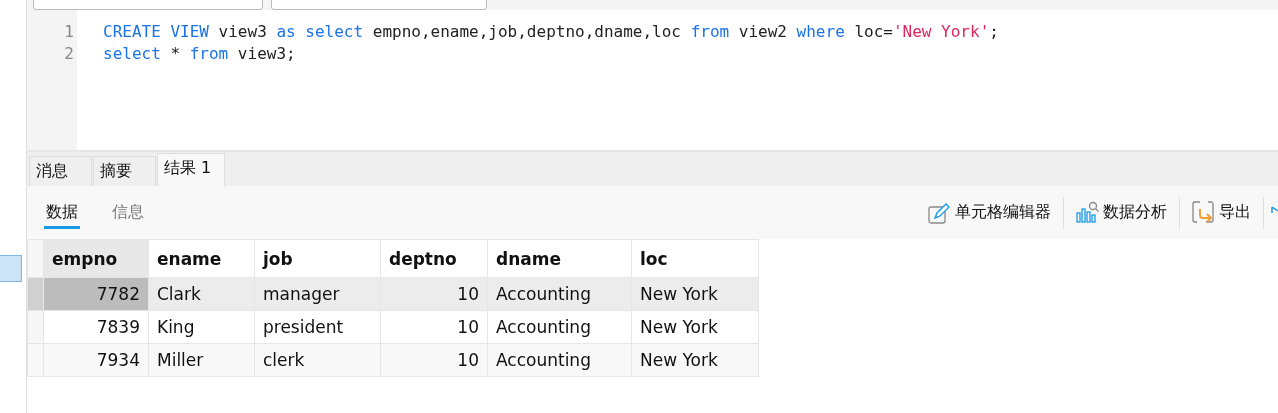 The image size is (1278, 413). Describe the element at coordinates (96, 258) in the screenshot. I see `column-header: empno` at that location.